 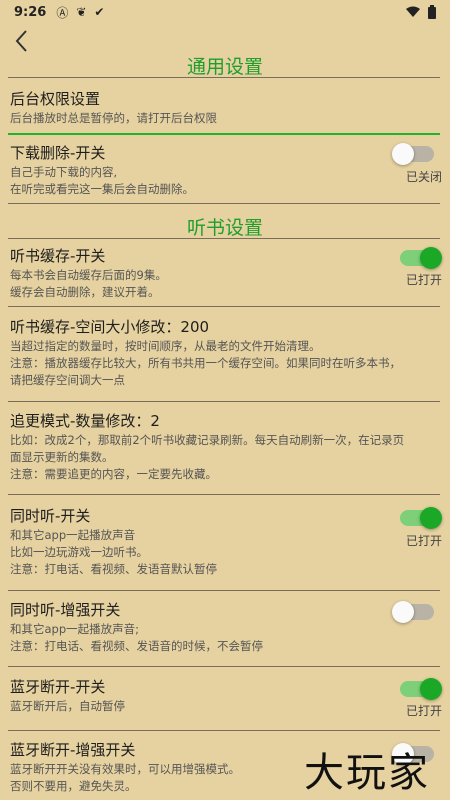 What do you see at coordinates (225, 273) in the screenshot?
I see `setting-listen-cache: 听书缓存-开关 每本书会自动缓存后面的9集。 缓存会自动删除，建议开着。` at bounding box center [225, 273].